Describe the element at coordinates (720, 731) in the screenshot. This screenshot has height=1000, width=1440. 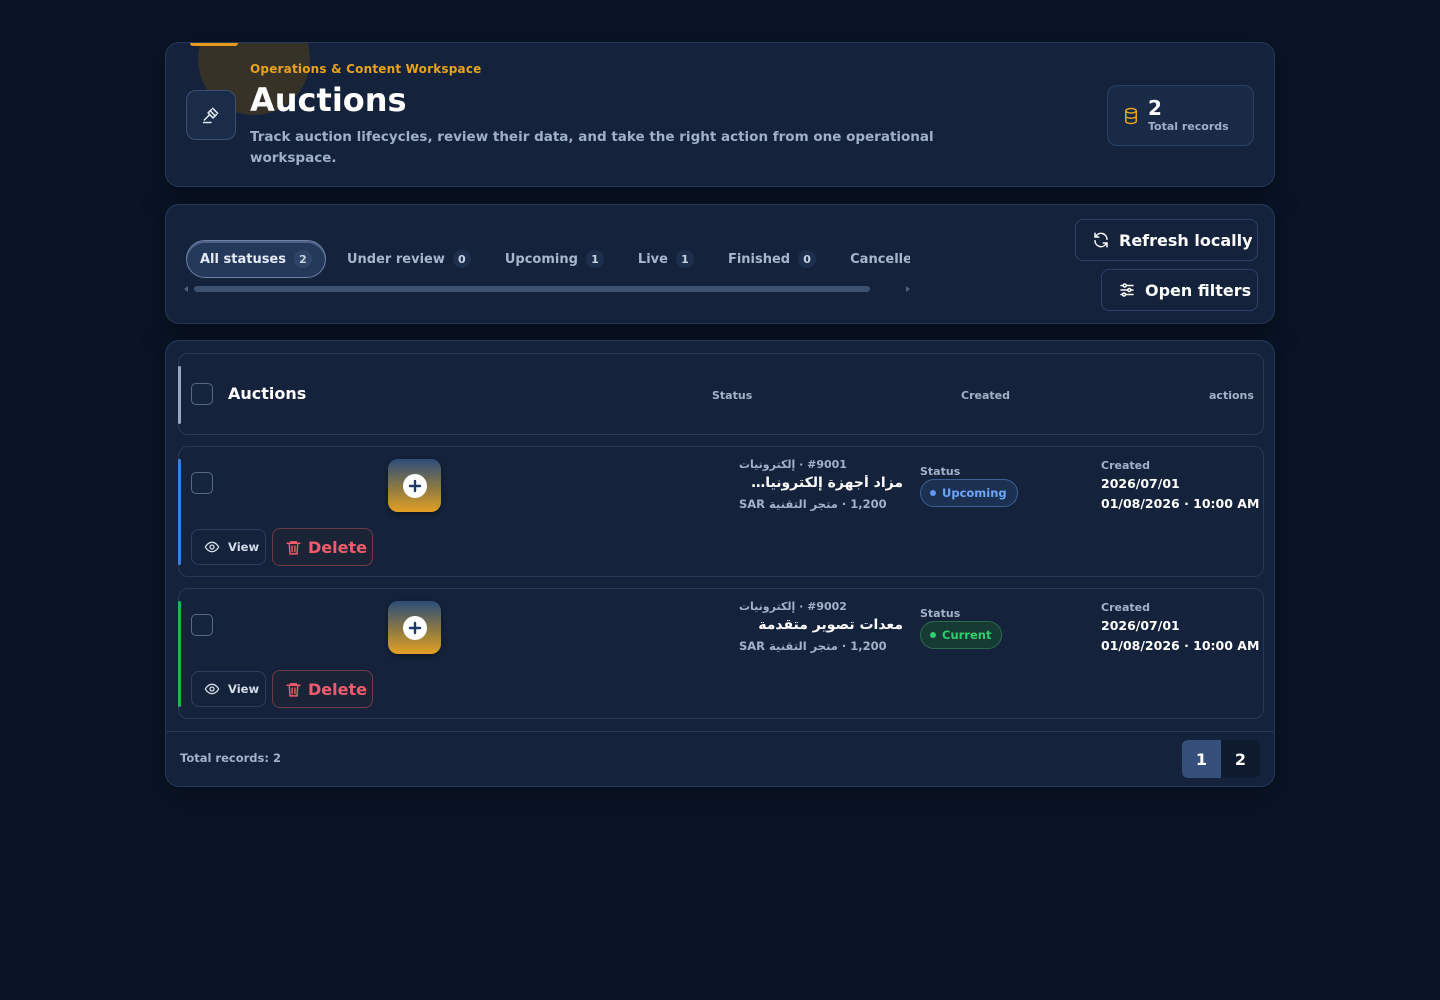
I see `table-footer-divider` at that location.